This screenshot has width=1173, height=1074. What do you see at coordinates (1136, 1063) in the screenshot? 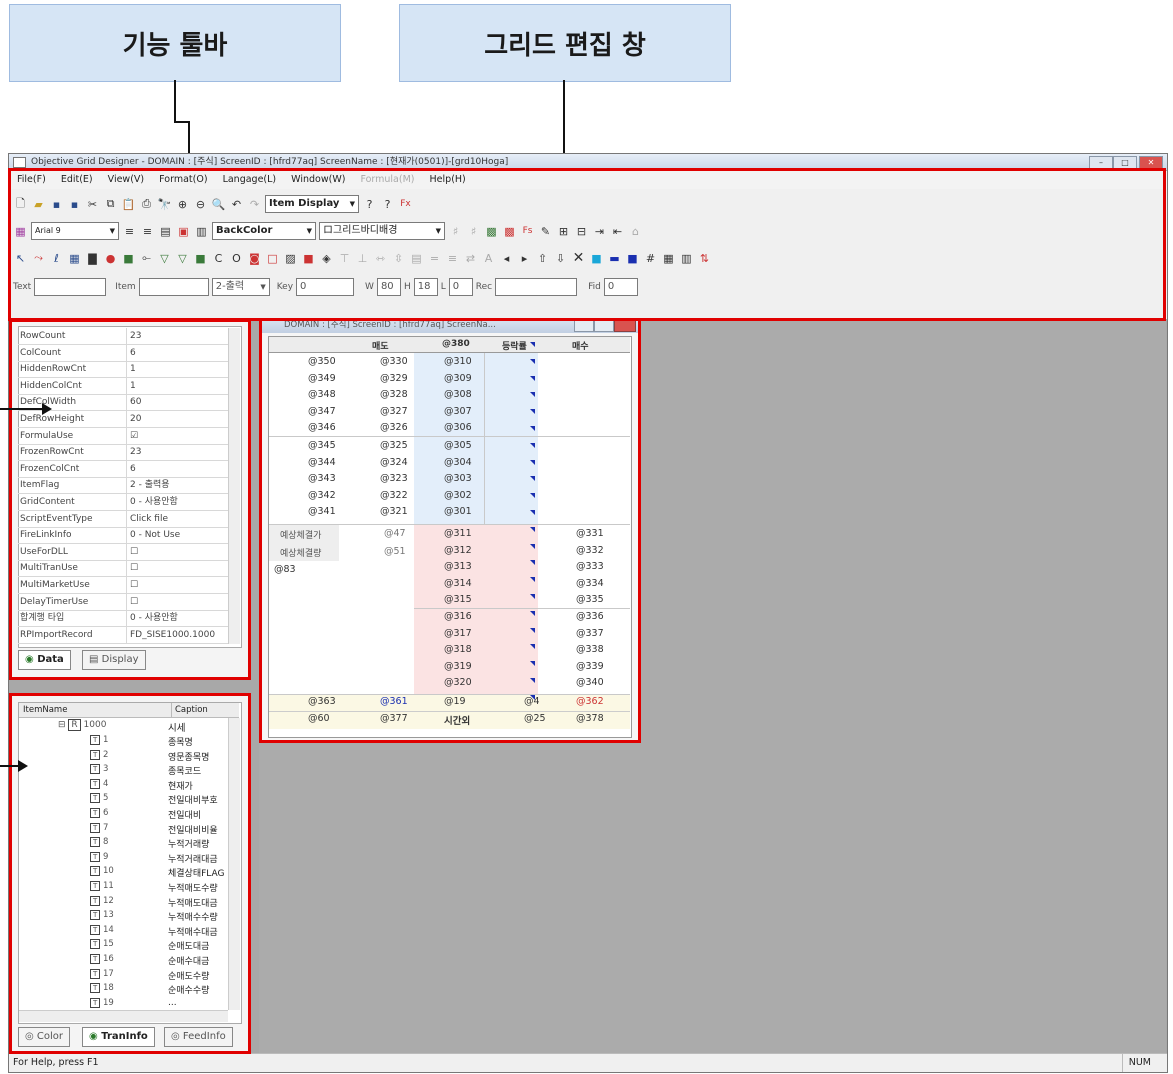
I see `status-num: NUM` at bounding box center [1136, 1063].